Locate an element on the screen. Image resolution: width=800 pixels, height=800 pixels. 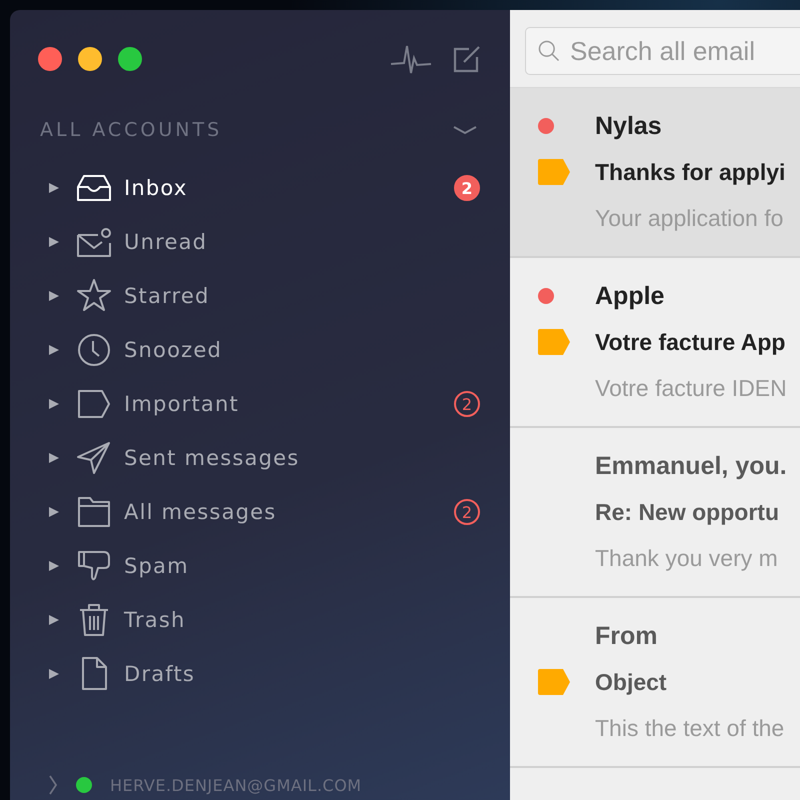
folder-item: Important 2 is located at coordinates (260, 404).